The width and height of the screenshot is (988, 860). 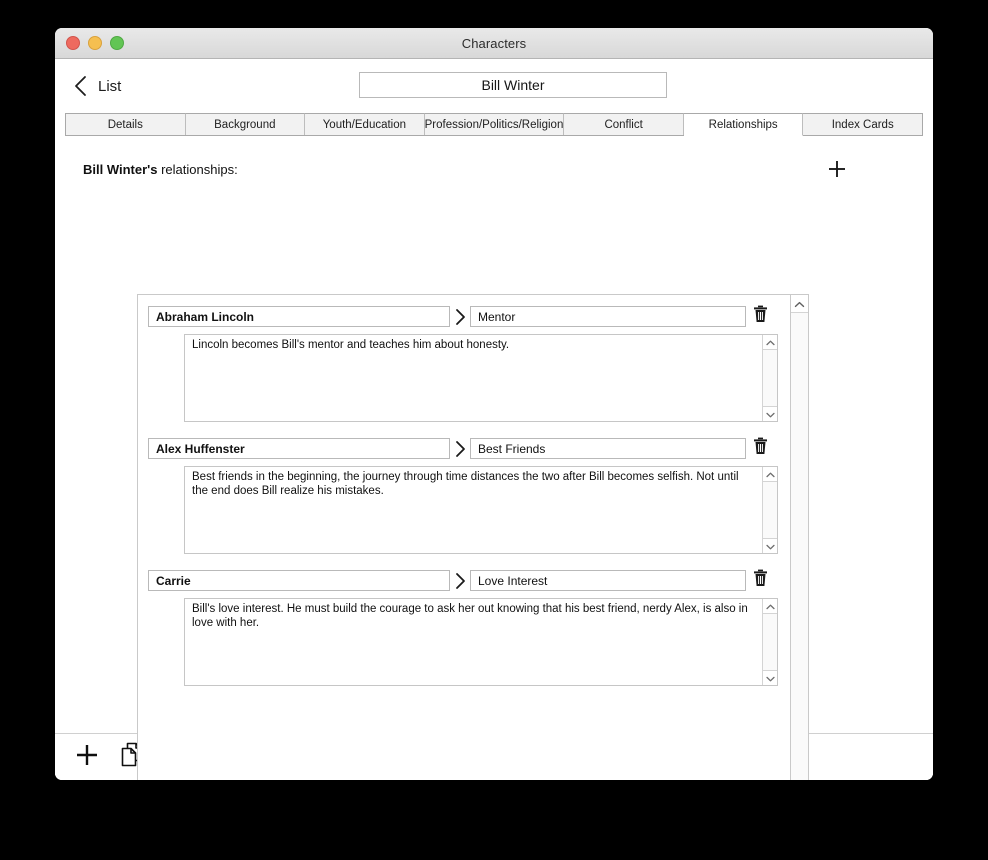 I want to click on chevron-left-icon, so click(x=81, y=86).